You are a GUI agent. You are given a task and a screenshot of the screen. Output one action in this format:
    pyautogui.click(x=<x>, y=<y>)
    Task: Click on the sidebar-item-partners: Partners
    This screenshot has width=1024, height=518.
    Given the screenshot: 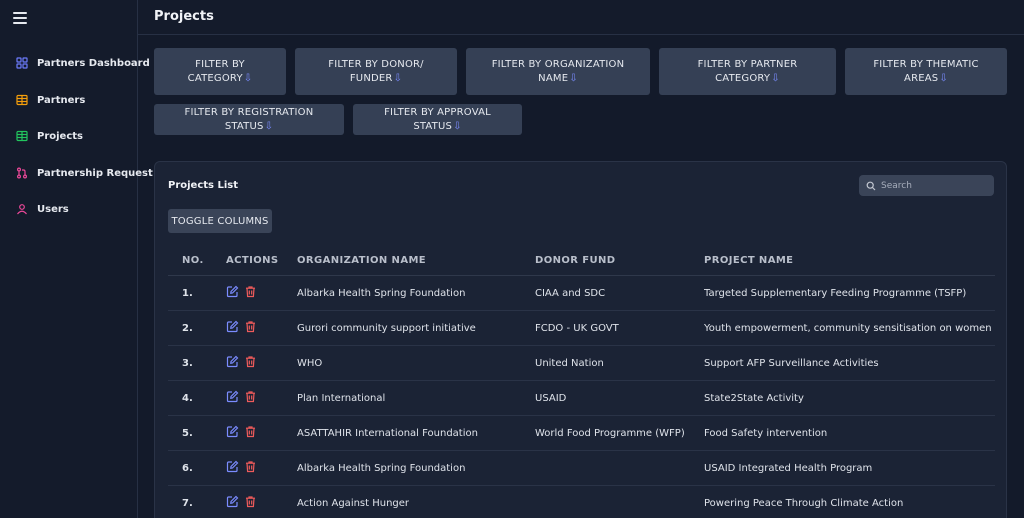 What is the action you would take?
    pyautogui.click(x=50, y=100)
    